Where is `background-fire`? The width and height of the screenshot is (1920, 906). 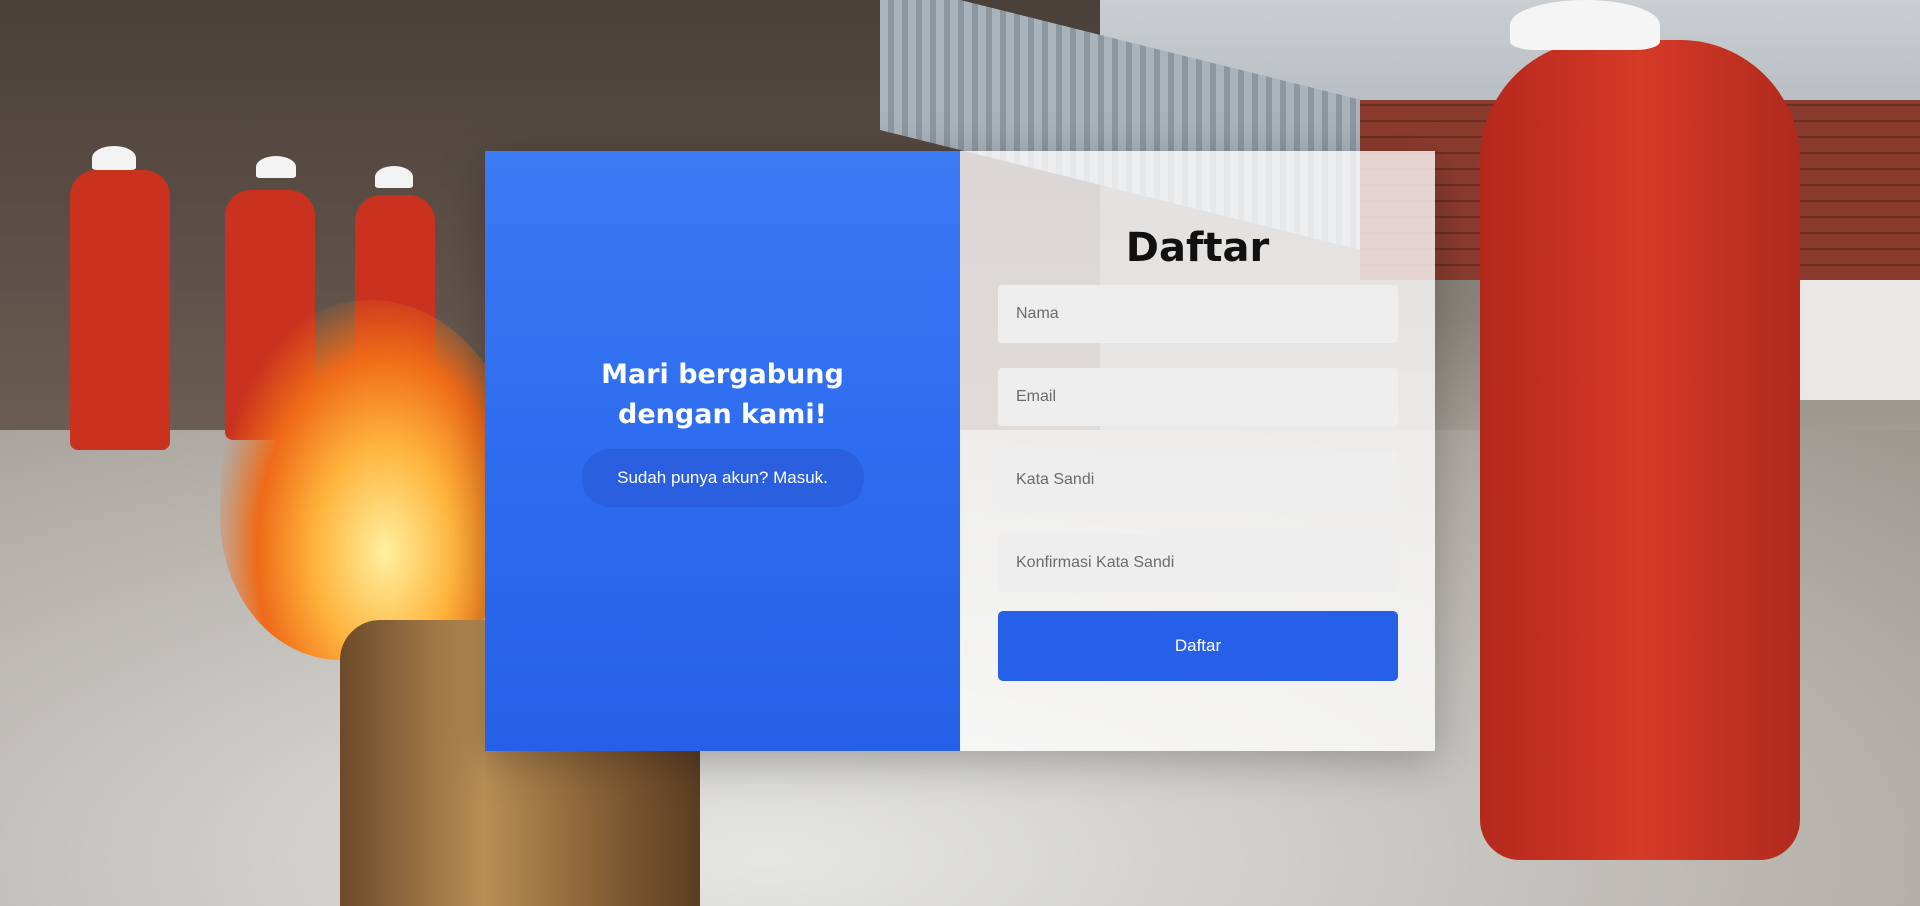 background-fire is located at coordinates (370, 480).